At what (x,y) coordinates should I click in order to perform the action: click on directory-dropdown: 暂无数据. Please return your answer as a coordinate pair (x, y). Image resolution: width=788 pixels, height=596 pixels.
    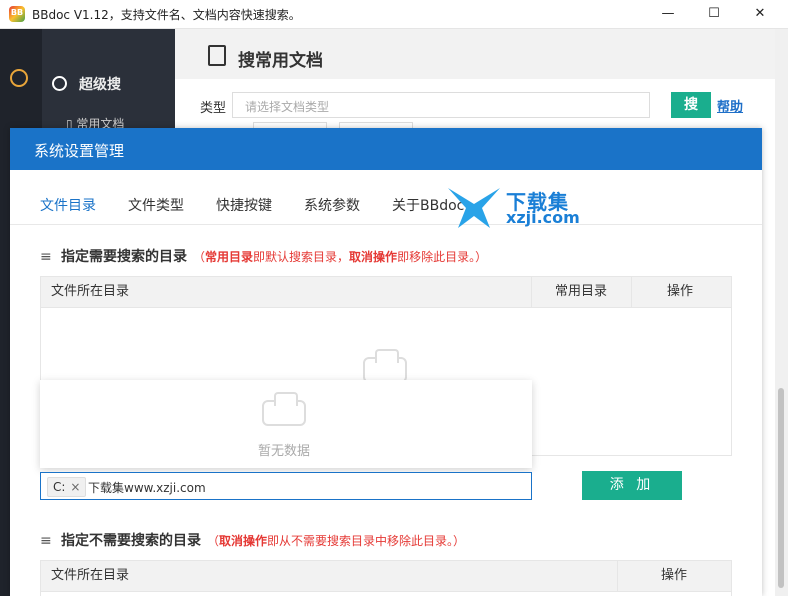
    Looking at the image, I should click on (286, 424).